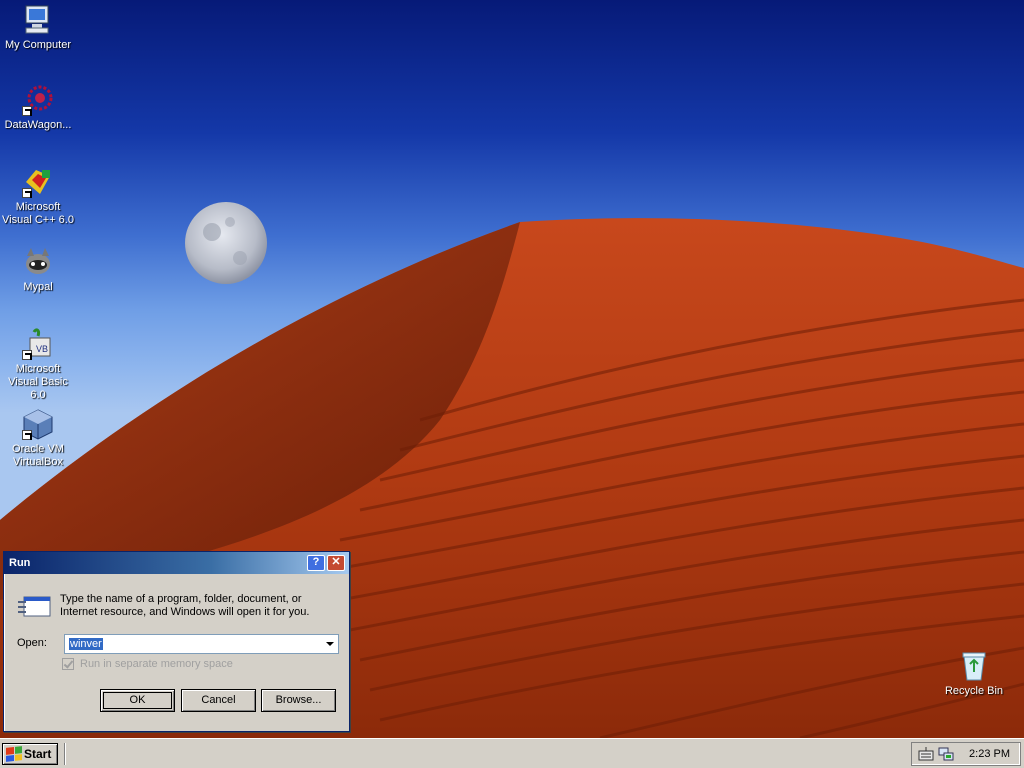 Image resolution: width=1024 pixels, height=768 pixels. I want to click on checkbox-label: Run in separate memory space, so click(156, 664).